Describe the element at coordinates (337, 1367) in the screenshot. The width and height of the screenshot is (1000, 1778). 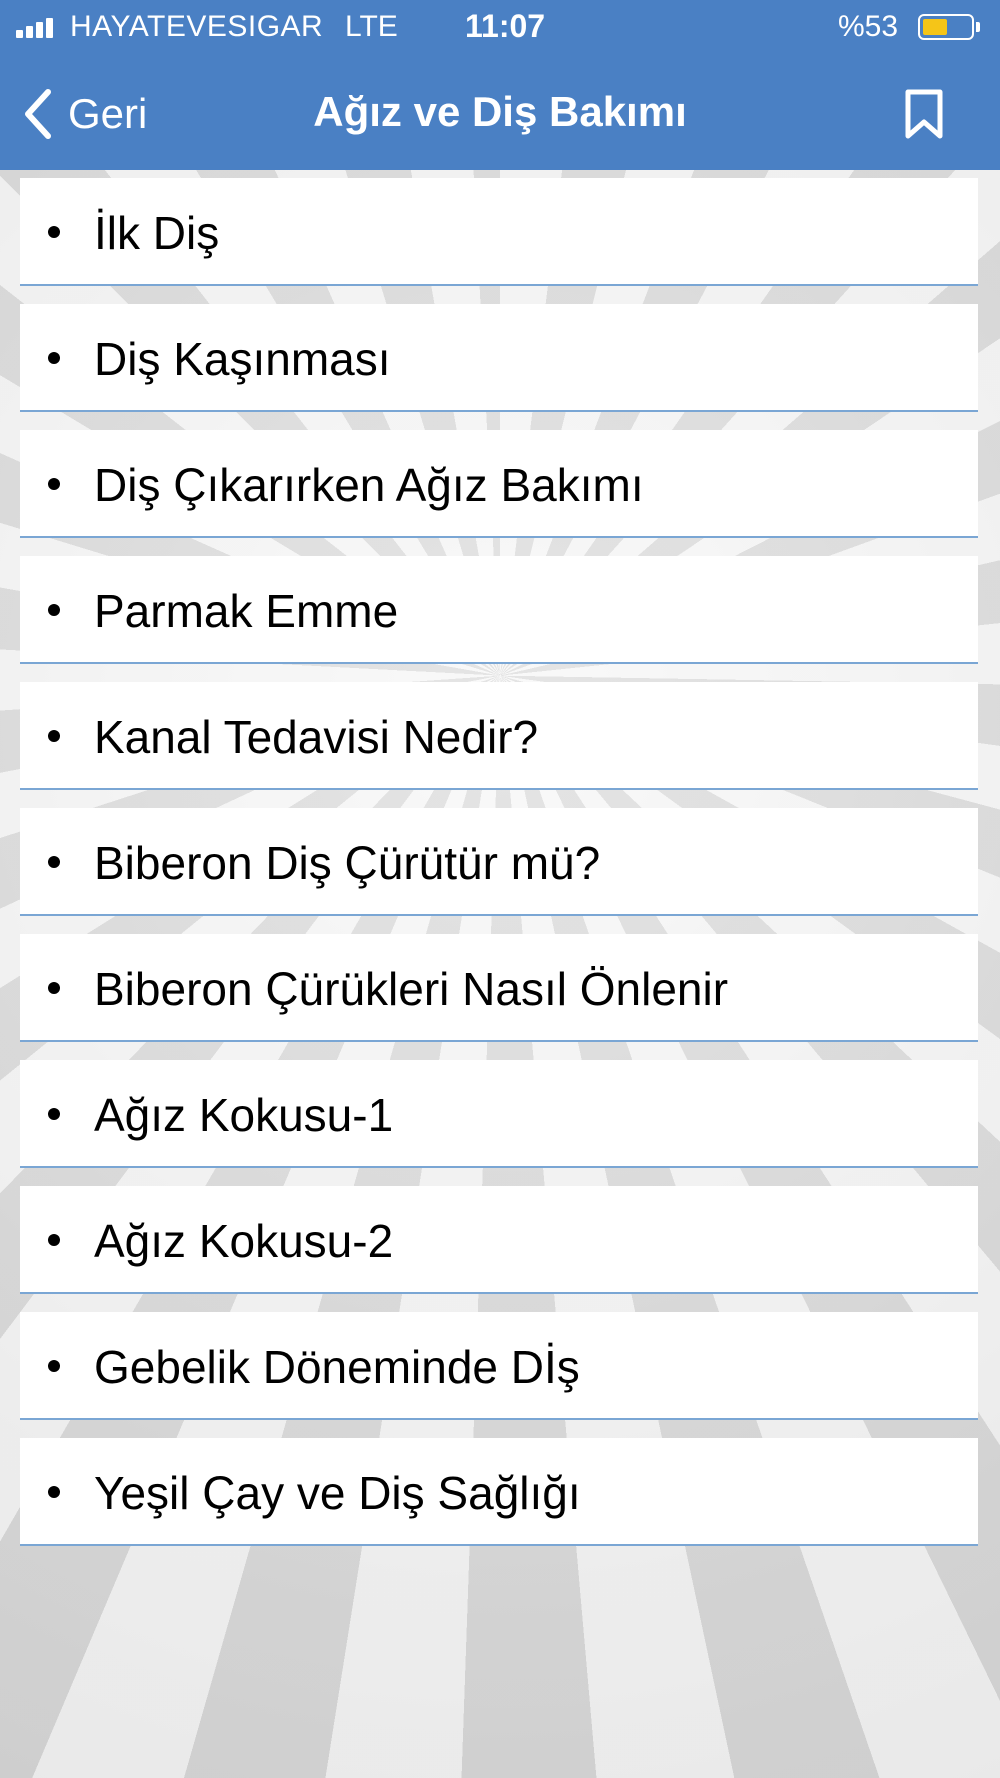
I see `list-item-label: Gebelik Döneminde Dİş` at that location.